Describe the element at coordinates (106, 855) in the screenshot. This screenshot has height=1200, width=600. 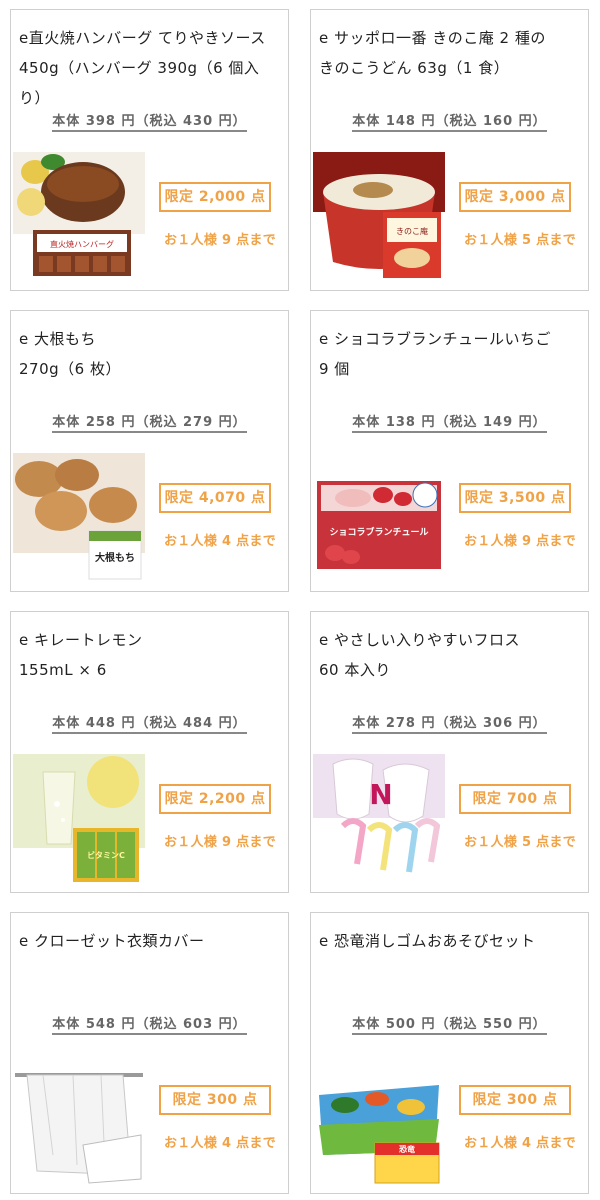
I see `package-label: ビタミンC` at that location.